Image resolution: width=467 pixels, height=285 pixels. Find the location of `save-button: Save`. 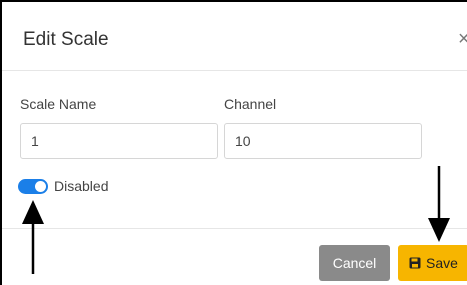

save-button: Save is located at coordinates (432, 263).